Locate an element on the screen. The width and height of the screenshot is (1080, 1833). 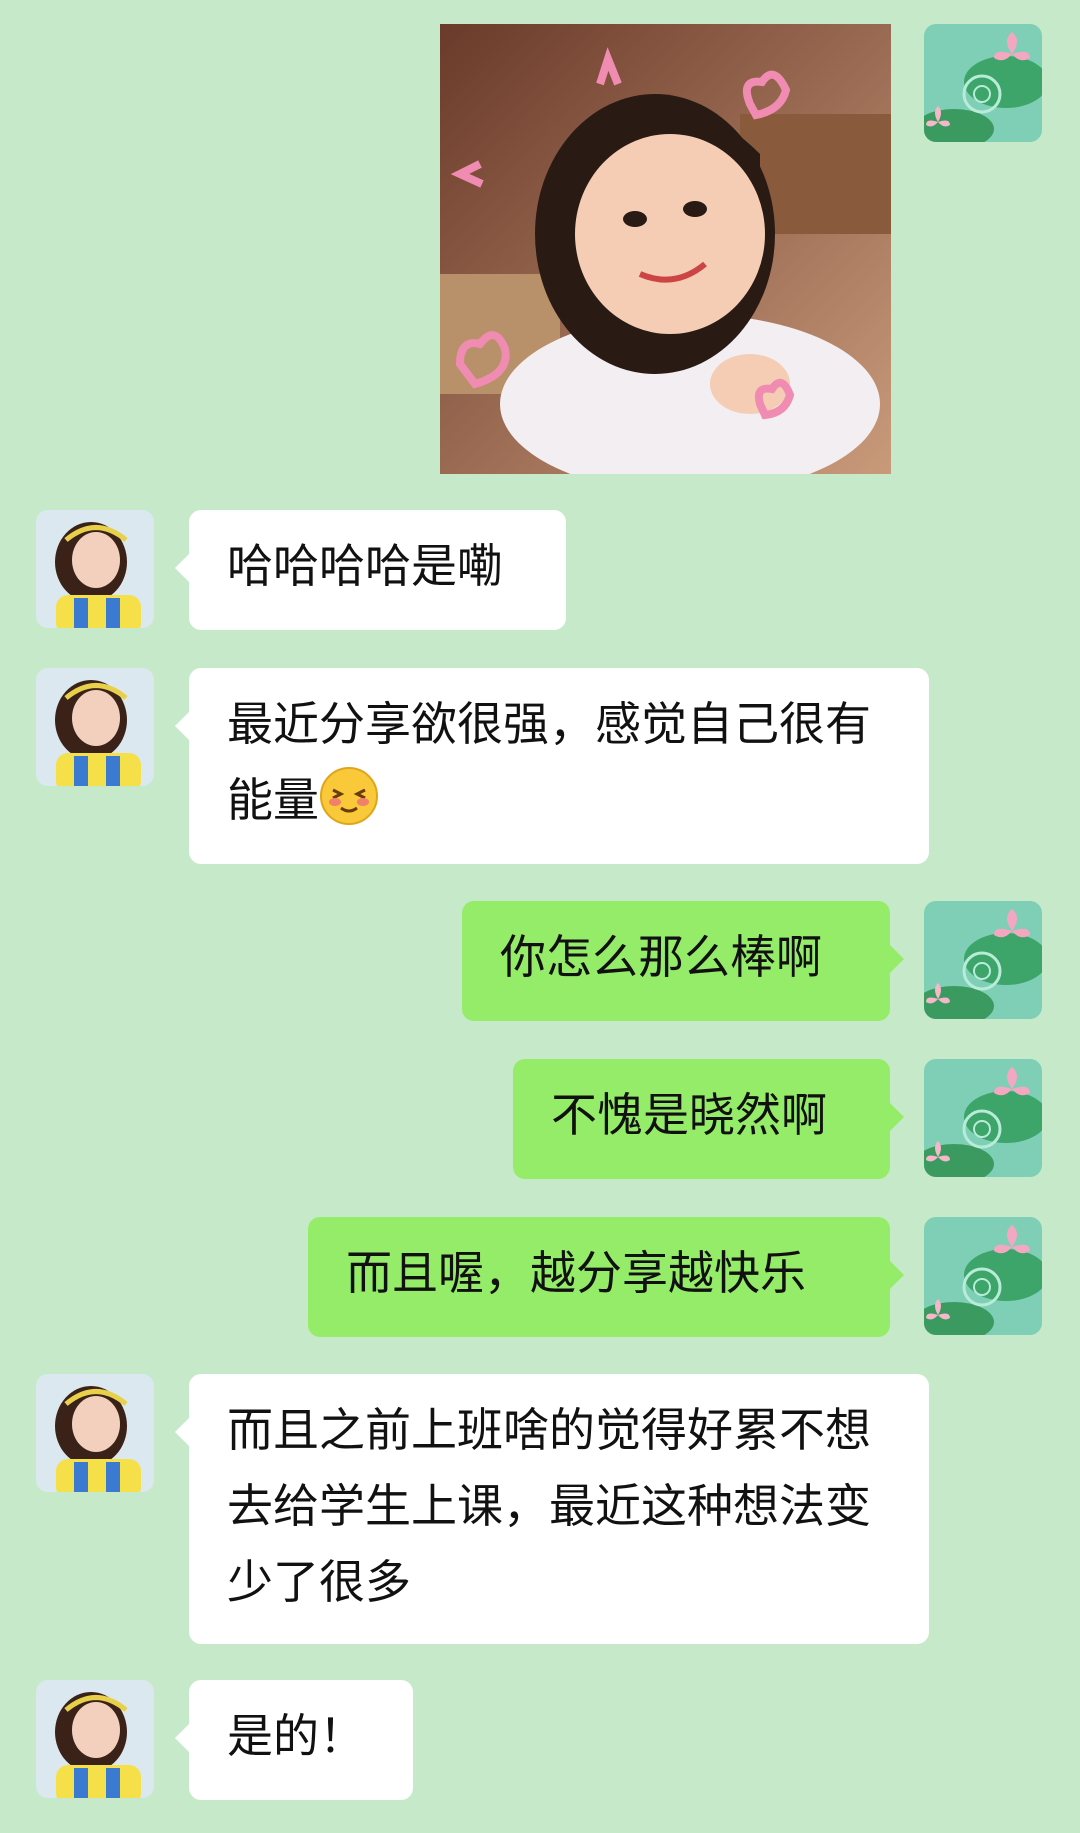
message-text: 不愧是晓然啊 is located at coordinates (689, 1115).